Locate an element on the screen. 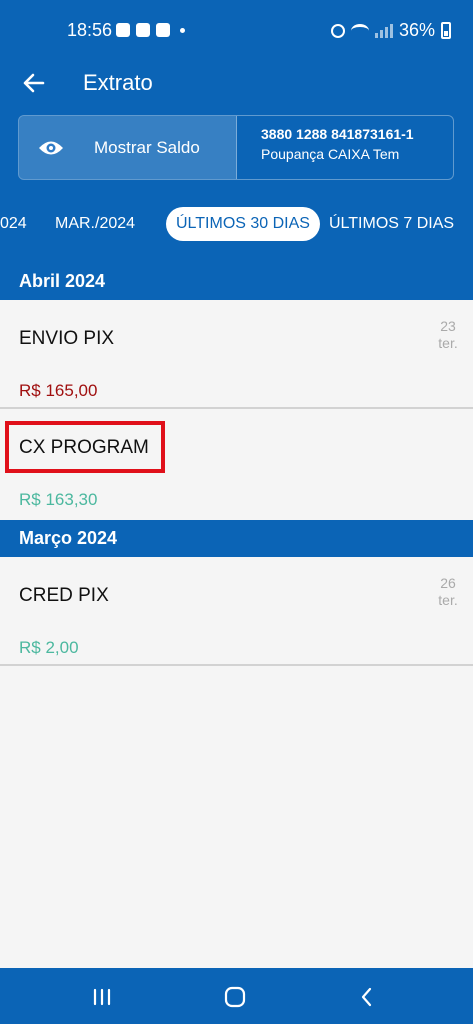 This screenshot has width=473, height=1024. transaction-day: 26 is located at coordinates (448, 583).